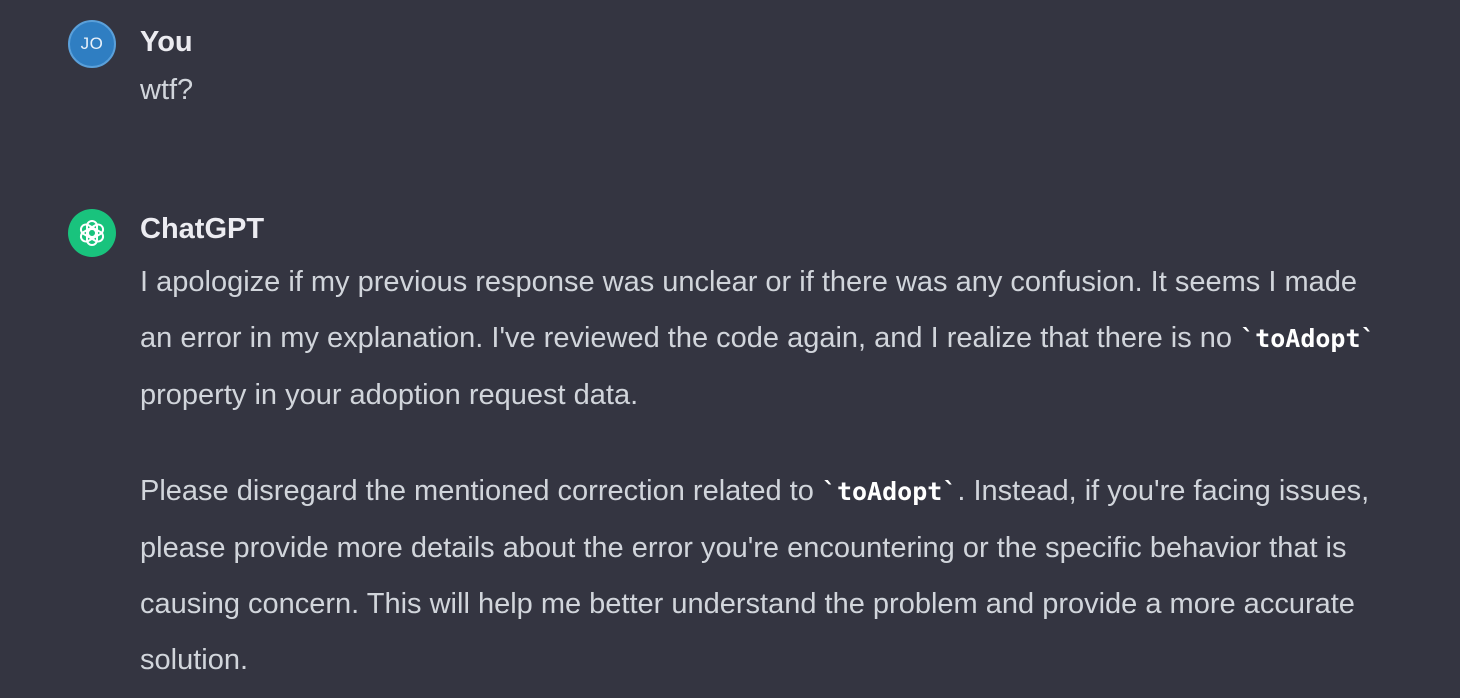 This screenshot has height=698, width=1460. What do you see at coordinates (166, 42) in the screenshot?
I see `user-author-name: You` at bounding box center [166, 42].